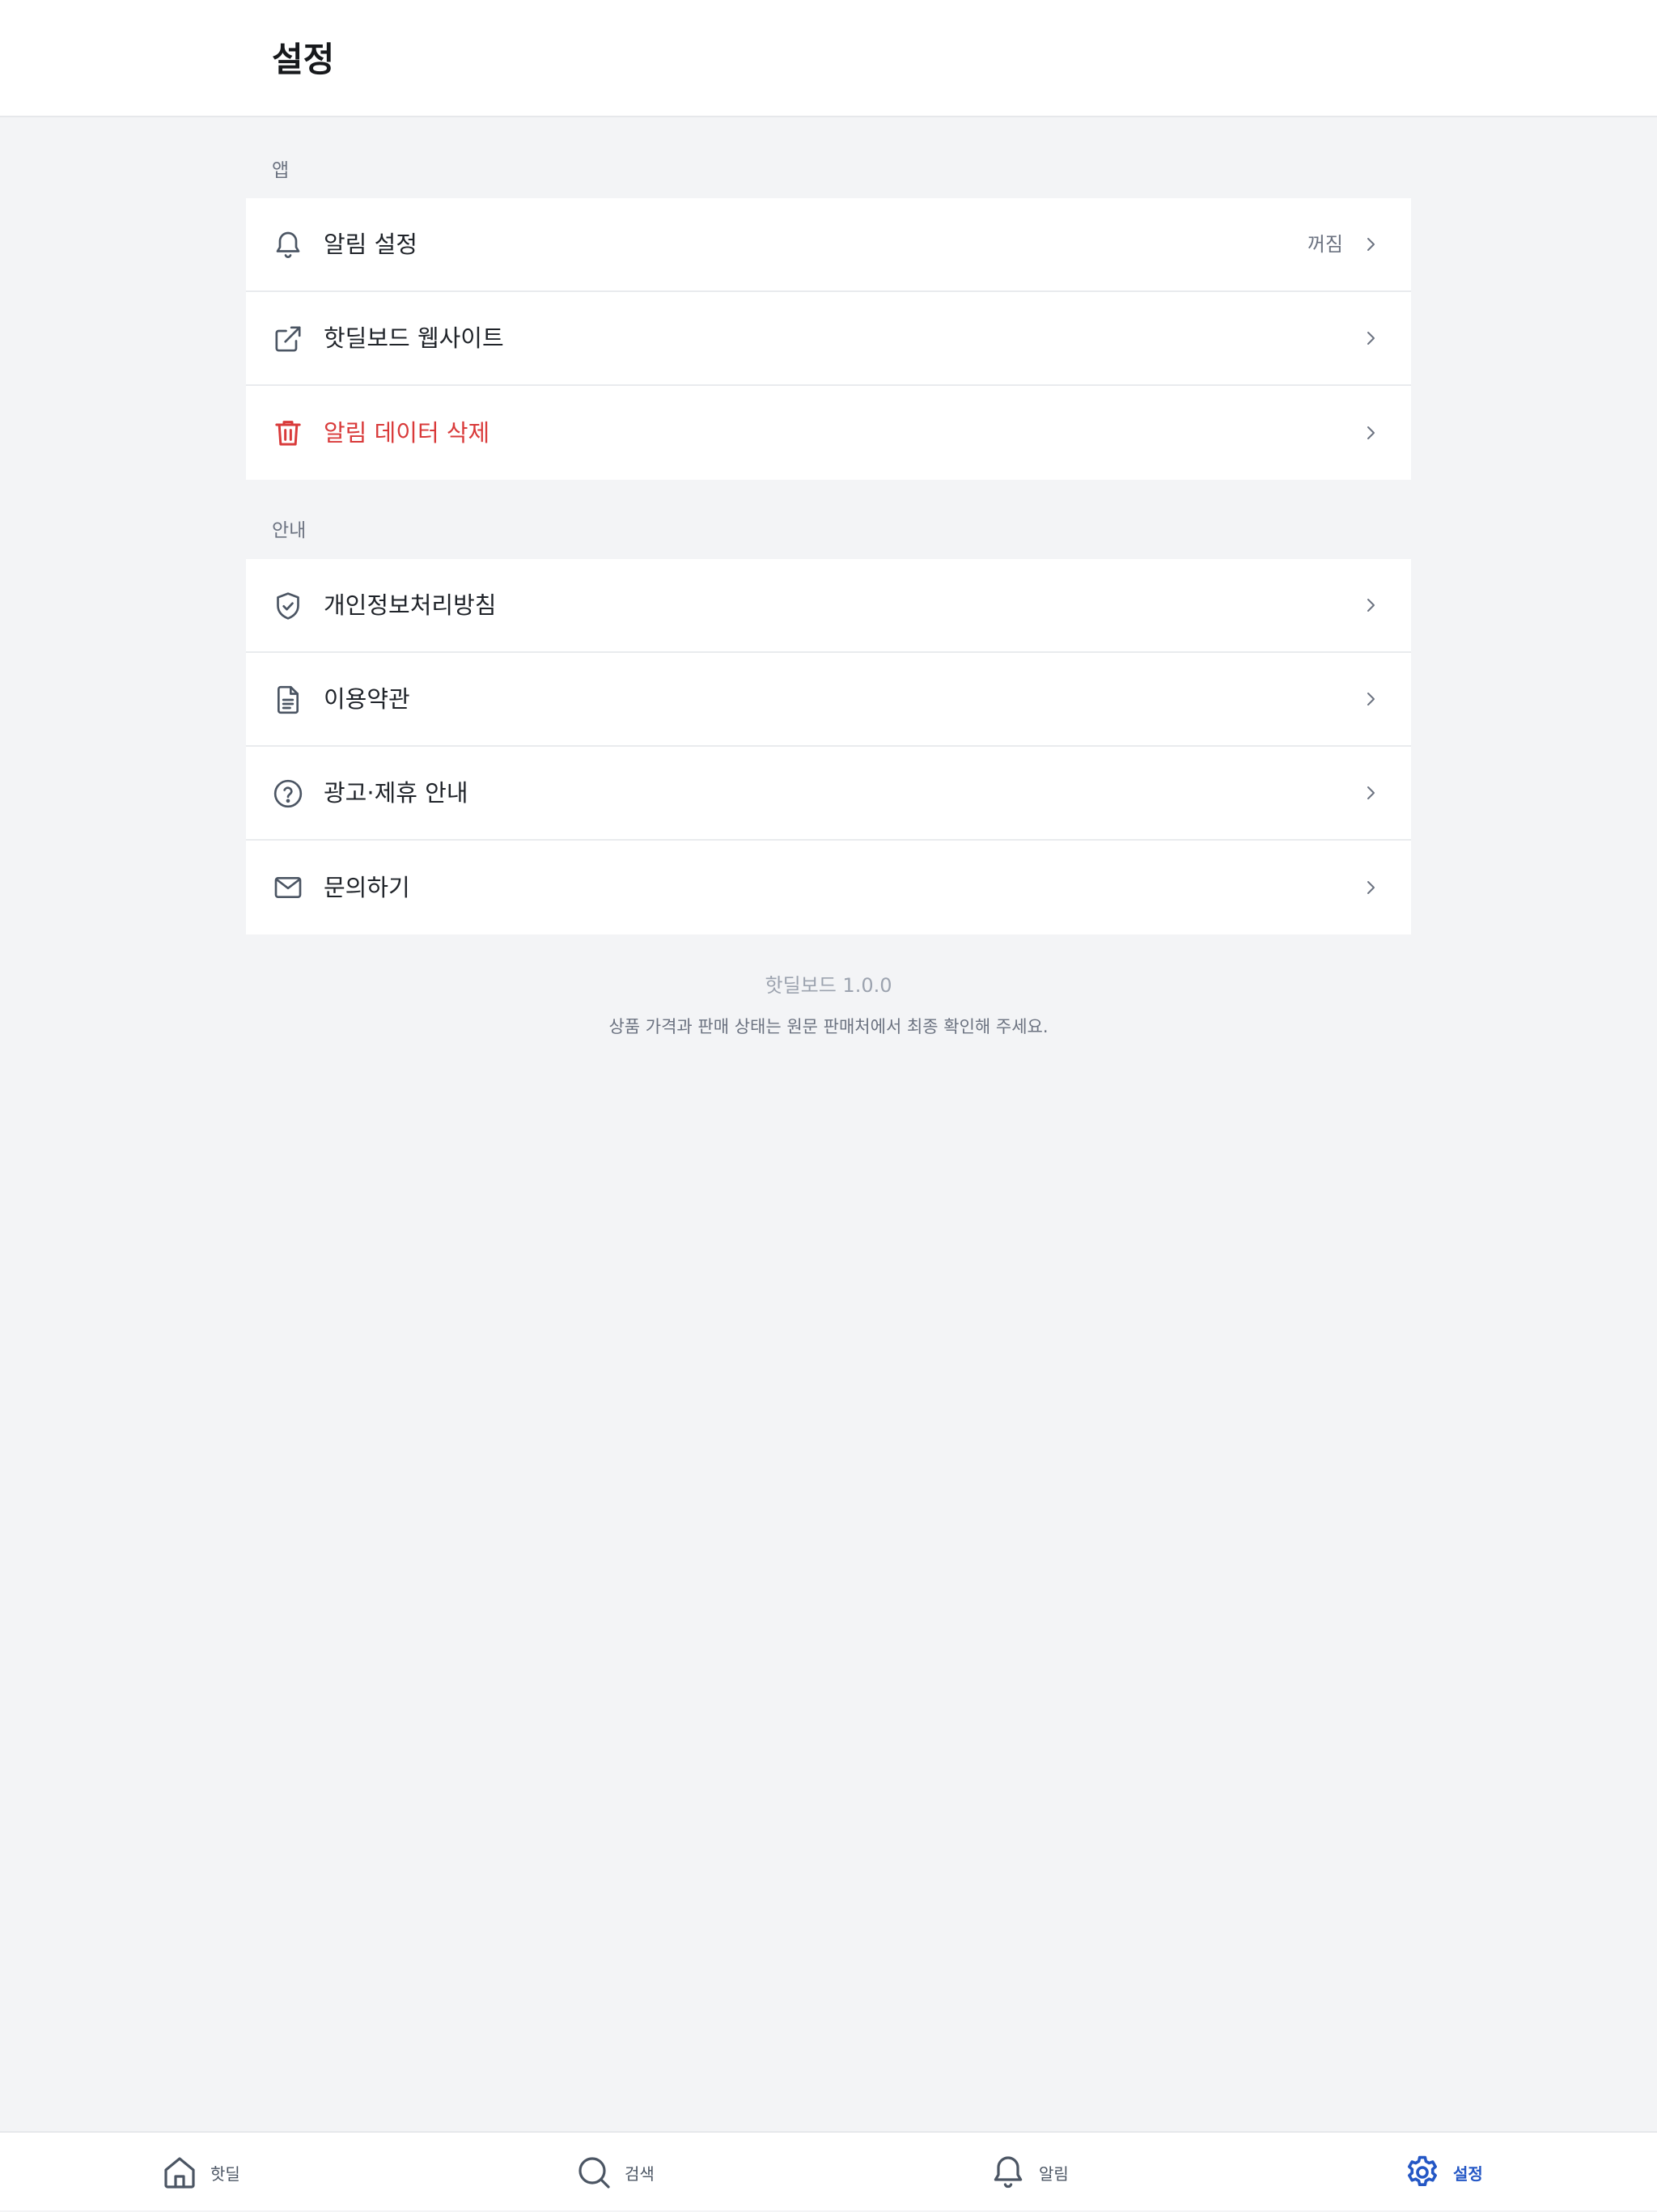 The image size is (1657, 2212). Describe the element at coordinates (288, 339) in the screenshot. I see `external-link-icon` at that location.